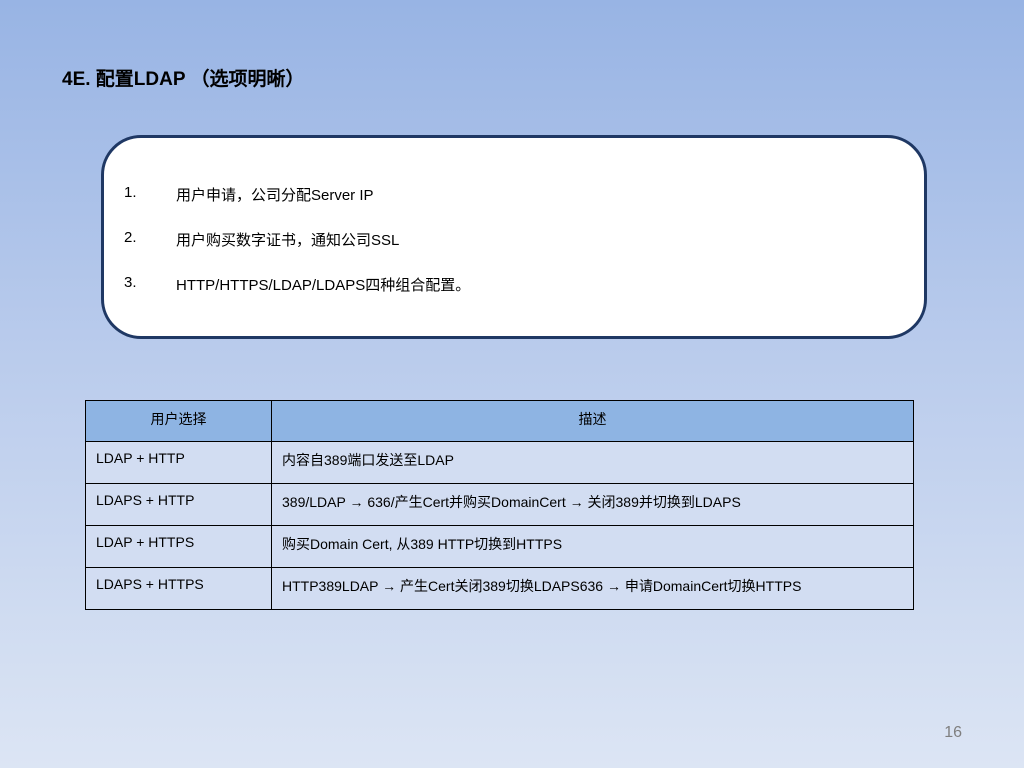 Image resolution: width=1024 pixels, height=768 pixels. Describe the element at coordinates (183, 79) in the screenshot. I see `slide-title: 4E. 配置LDAP （选项明晰）` at that location.